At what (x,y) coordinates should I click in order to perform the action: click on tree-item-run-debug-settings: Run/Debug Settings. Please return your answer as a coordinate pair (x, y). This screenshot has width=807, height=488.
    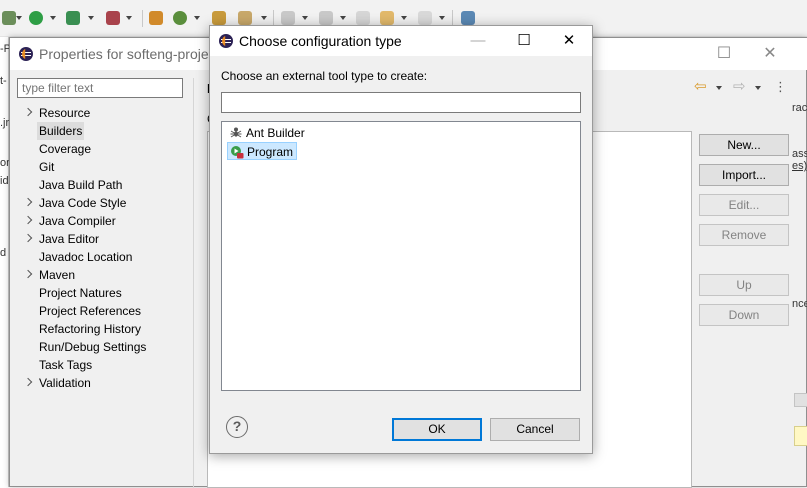
    Looking at the image, I should click on (92, 347).